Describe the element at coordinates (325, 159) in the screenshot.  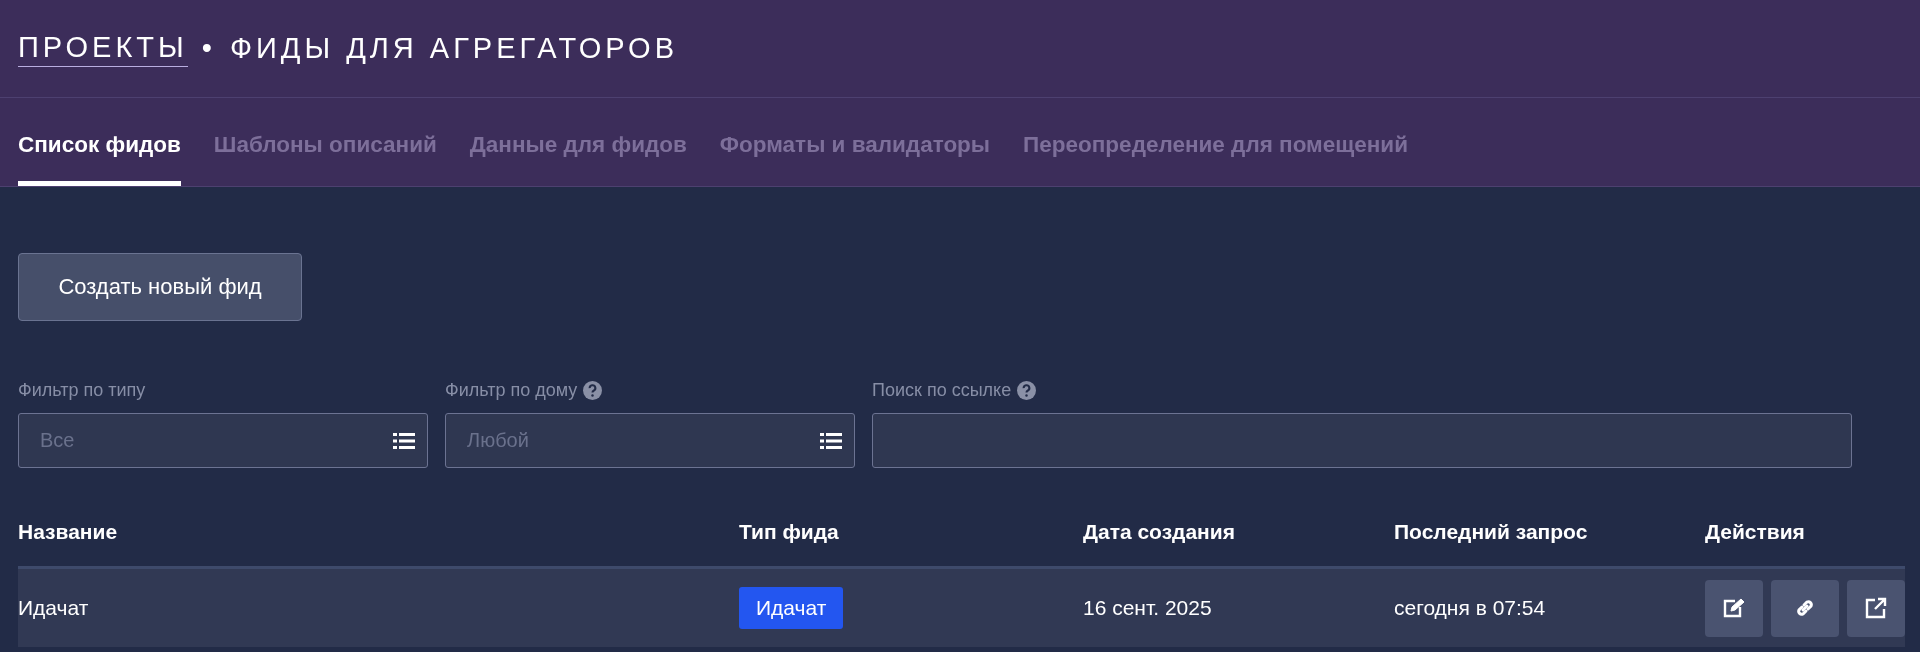
I see `tab: Шаблоны описаний` at that location.